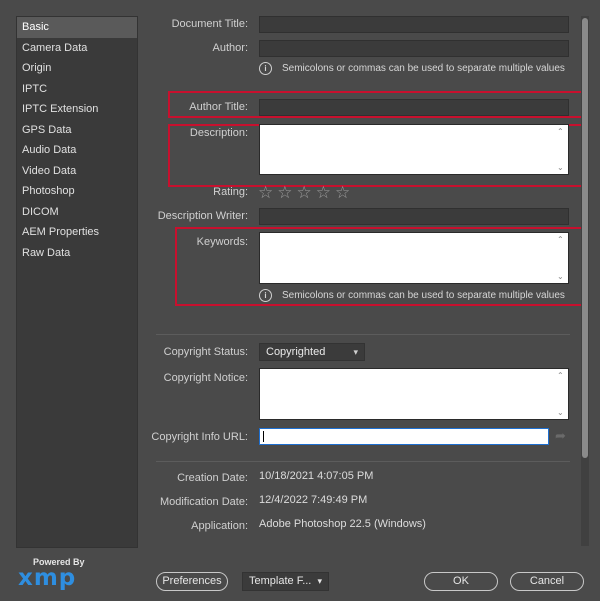 The image size is (600, 601). I want to click on copyright-url-input, so click(404, 436).